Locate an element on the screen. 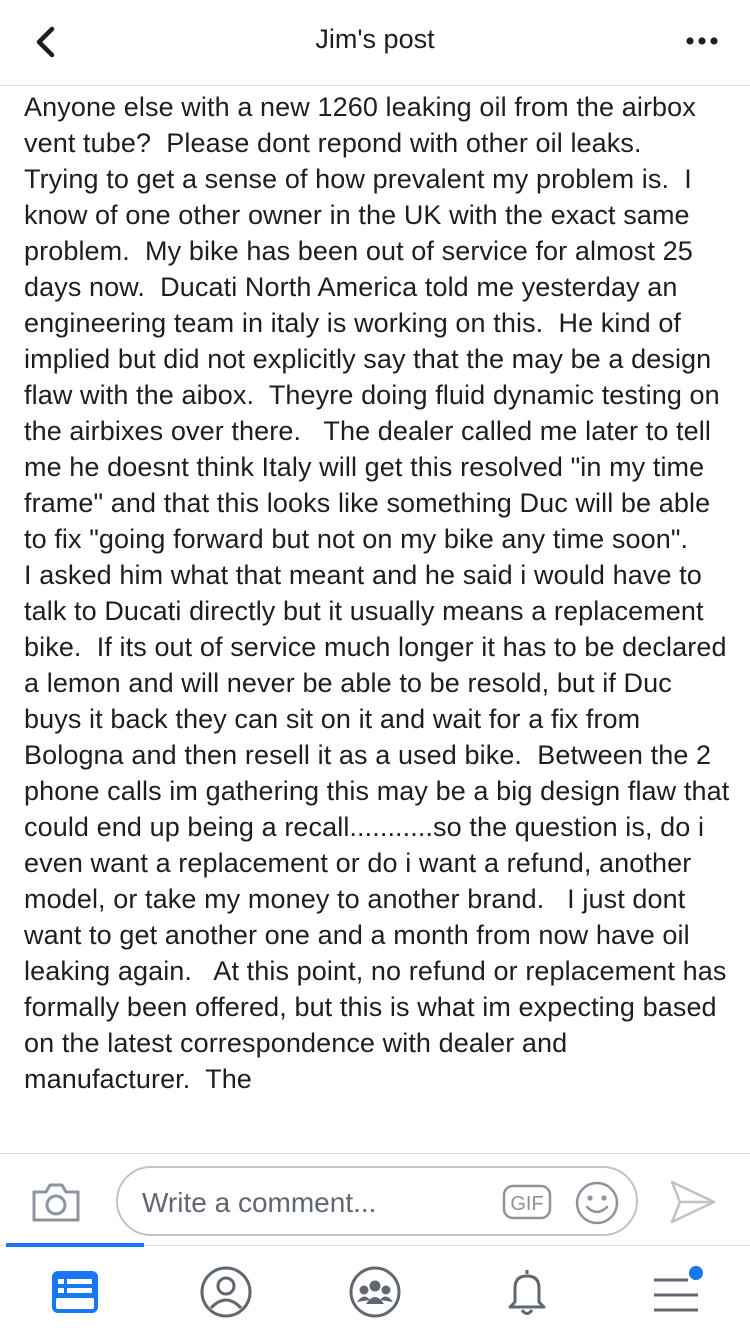 The height and width of the screenshot is (1334, 750). camera-button is located at coordinates (56, 1202).